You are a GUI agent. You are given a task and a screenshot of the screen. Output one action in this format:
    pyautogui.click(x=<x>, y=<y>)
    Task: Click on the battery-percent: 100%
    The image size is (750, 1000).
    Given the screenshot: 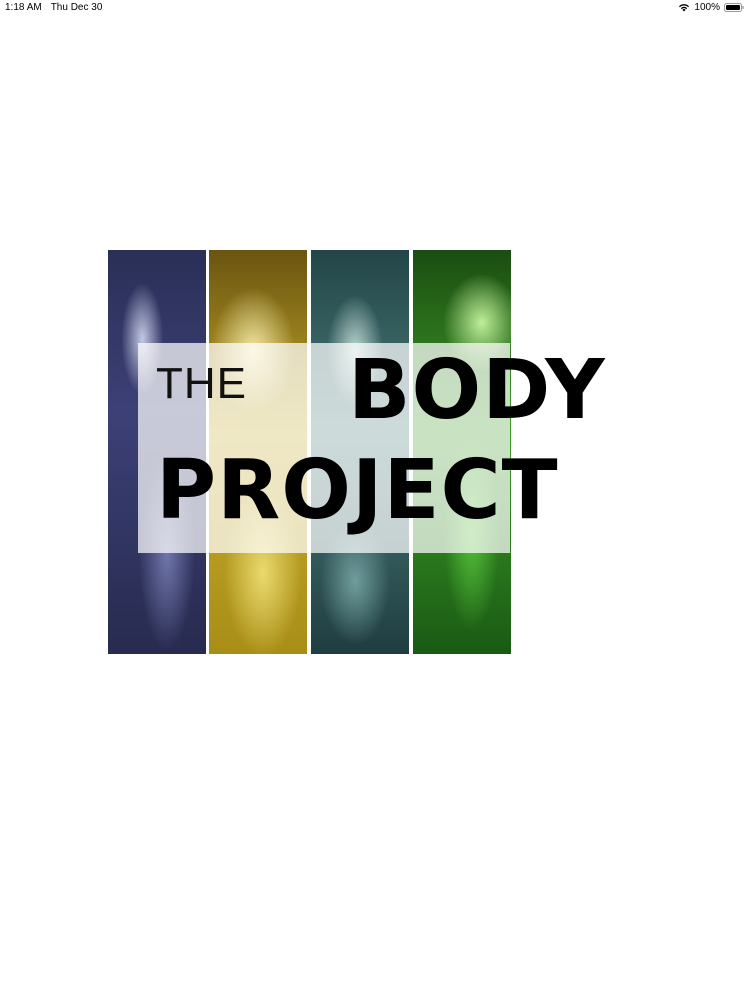 What is the action you would take?
    pyautogui.click(x=707, y=7)
    